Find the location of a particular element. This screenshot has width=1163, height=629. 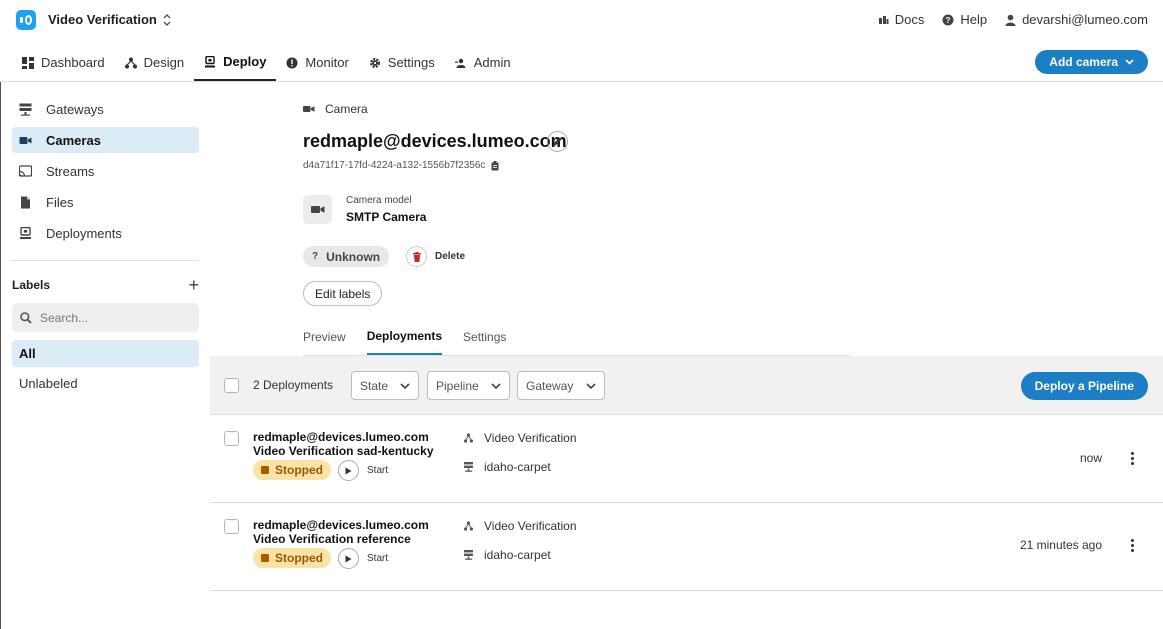

nav-tab-settings: Settings is located at coordinates (402, 62).